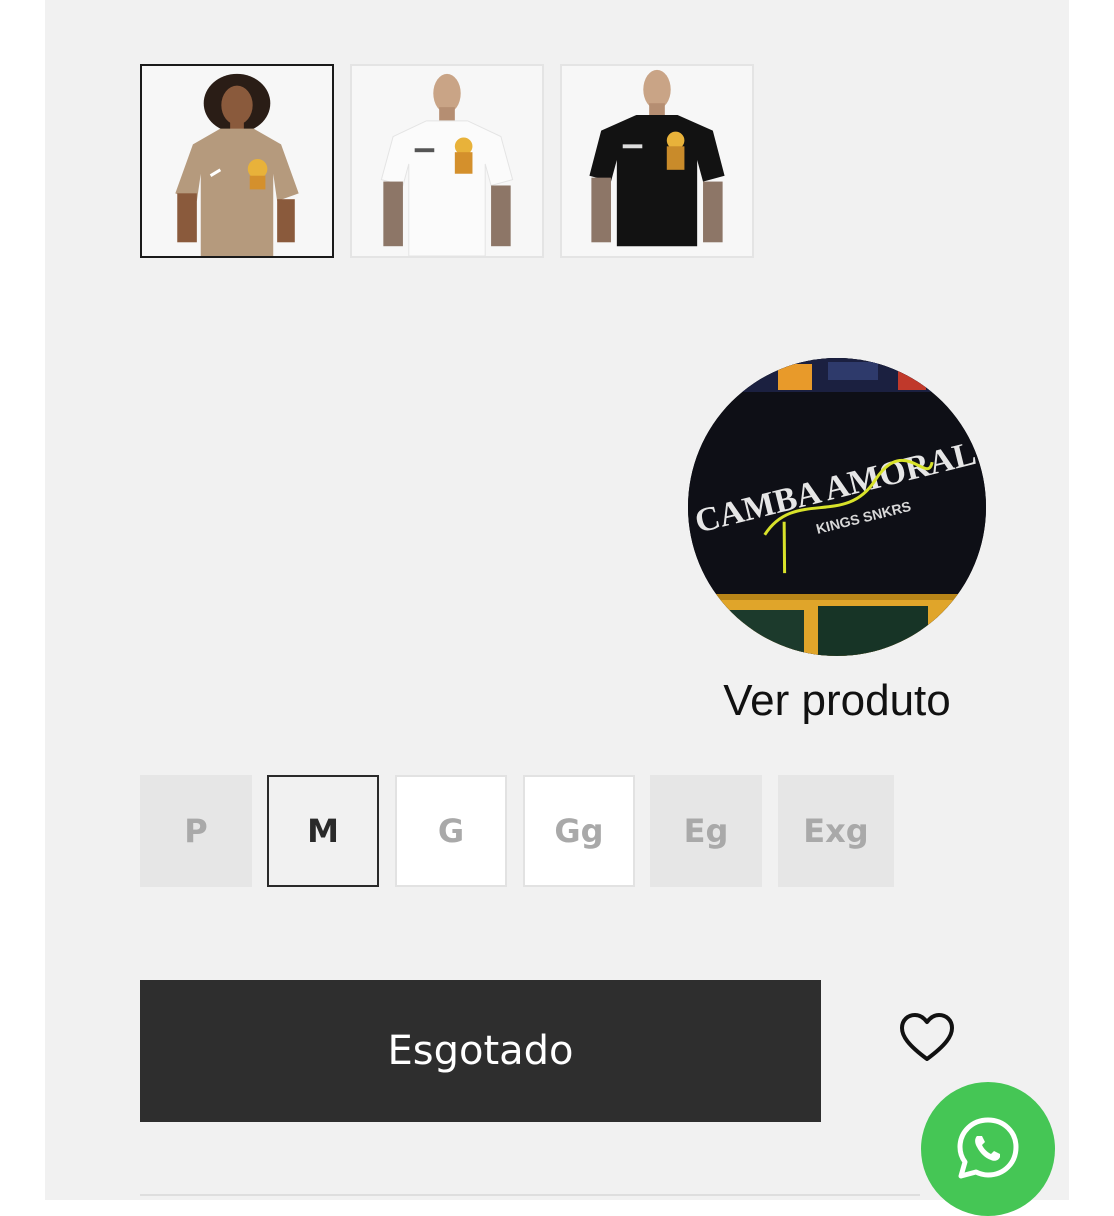  I want to click on look-product-image: CAMBA AMORAL KINGS SNKRS, so click(837, 507).